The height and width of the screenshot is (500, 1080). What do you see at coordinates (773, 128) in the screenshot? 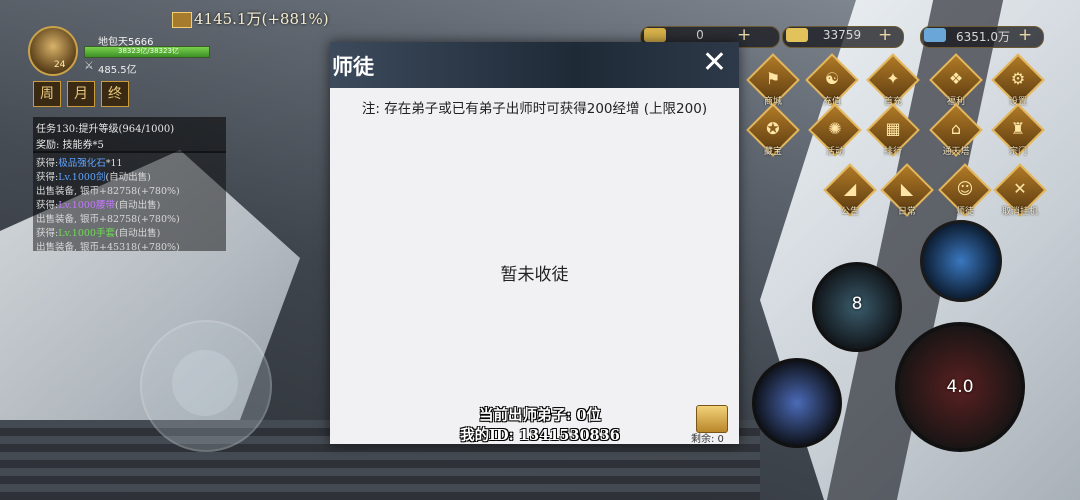
I see `menu-glyph-icon: ✪` at bounding box center [773, 128].